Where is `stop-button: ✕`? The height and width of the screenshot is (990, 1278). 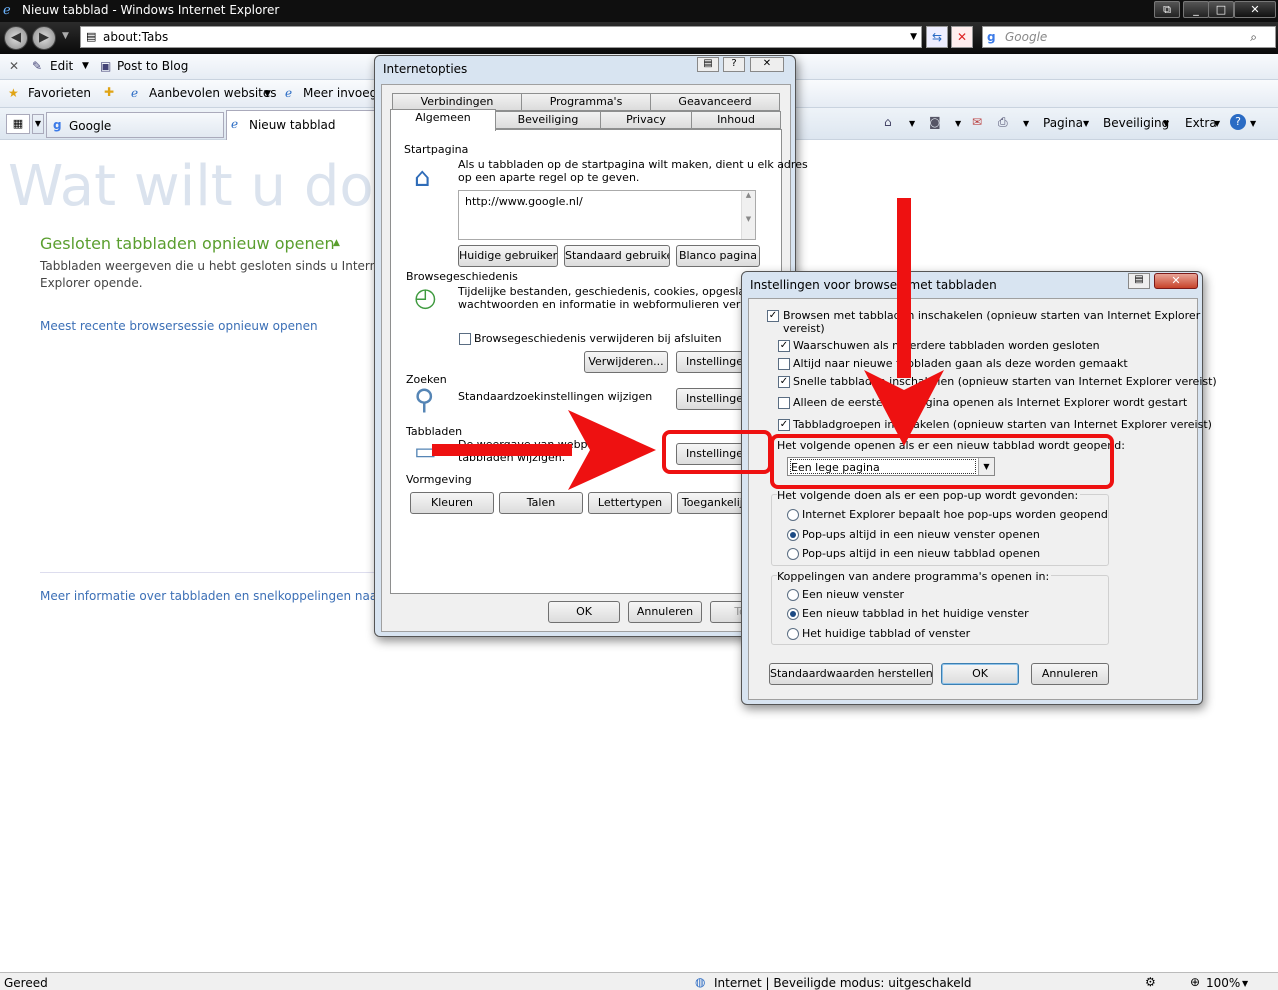
stop-button: ✕ is located at coordinates (962, 37).